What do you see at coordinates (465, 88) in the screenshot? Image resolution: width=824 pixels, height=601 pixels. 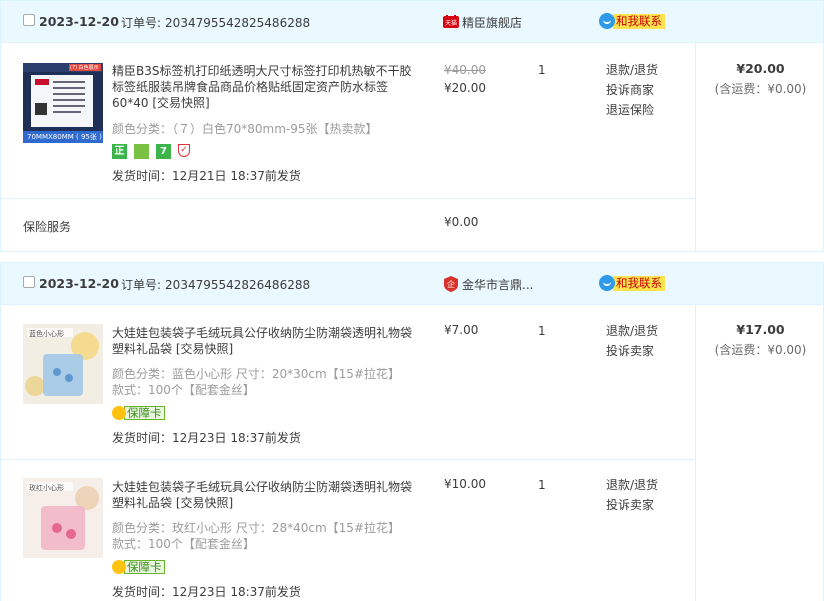 I see `actual-price: ¥20.00` at bounding box center [465, 88].